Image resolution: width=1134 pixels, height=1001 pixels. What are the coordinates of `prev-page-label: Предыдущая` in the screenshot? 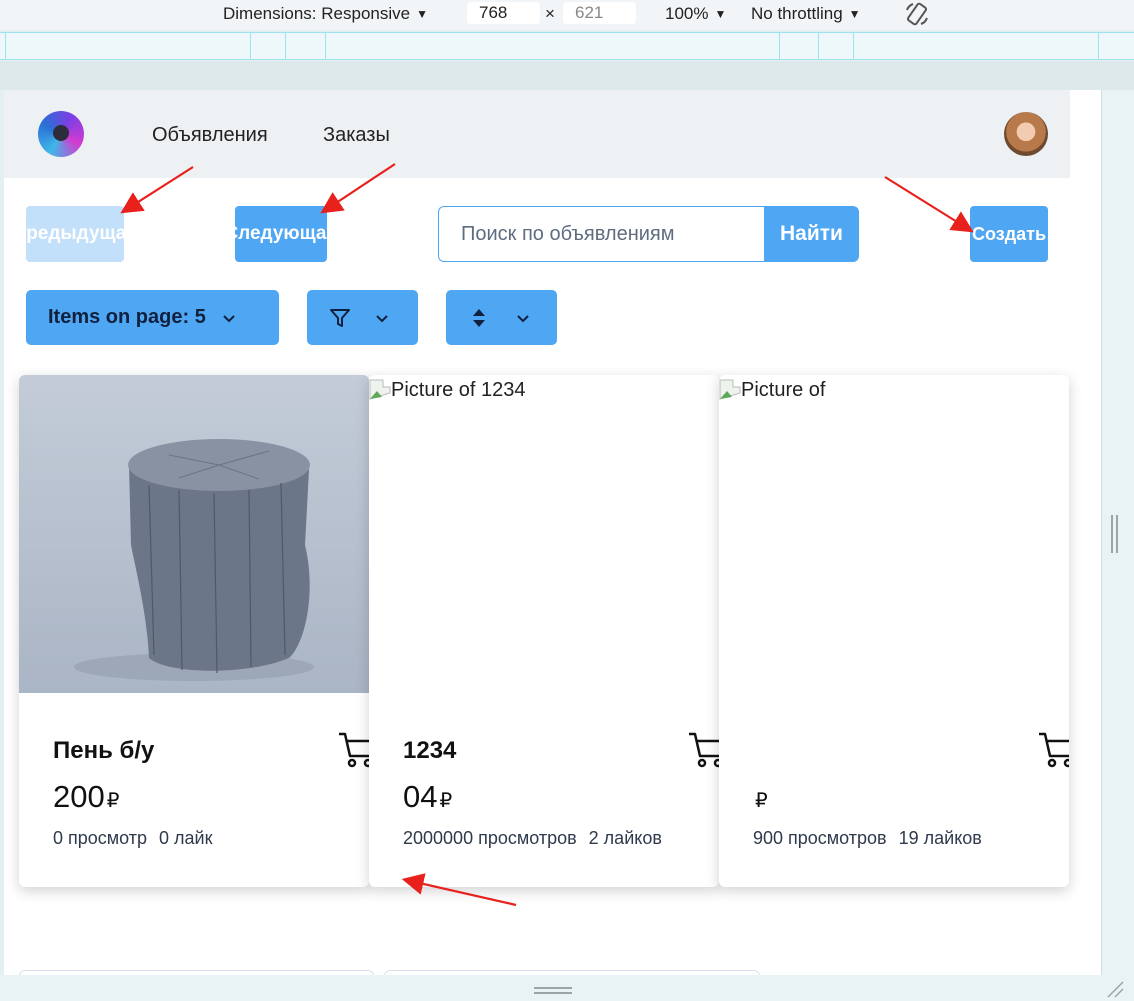 It's located at (75, 233).